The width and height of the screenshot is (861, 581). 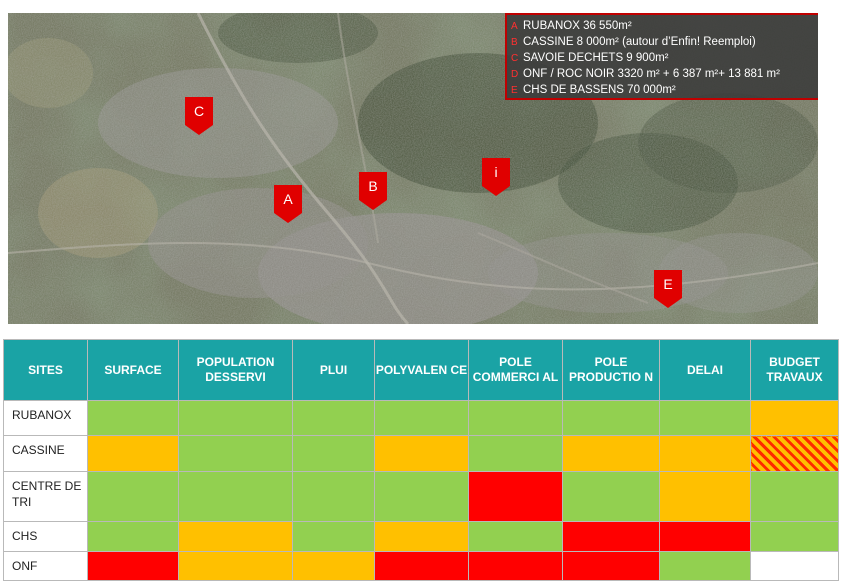 I want to click on column-header-sites: SITES, so click(x=45, y=370).